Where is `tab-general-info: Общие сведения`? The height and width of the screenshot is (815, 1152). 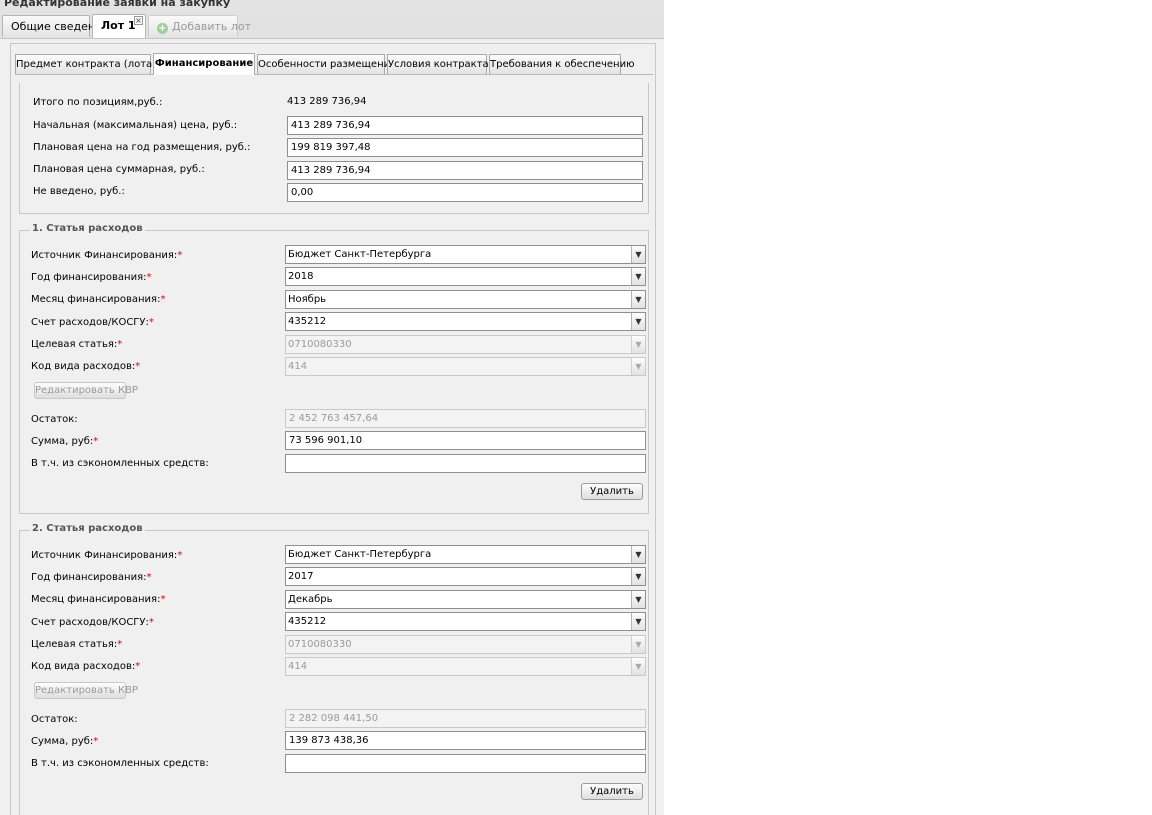
tab-general-info: Общие сведения is located at coordinates (55, 26).